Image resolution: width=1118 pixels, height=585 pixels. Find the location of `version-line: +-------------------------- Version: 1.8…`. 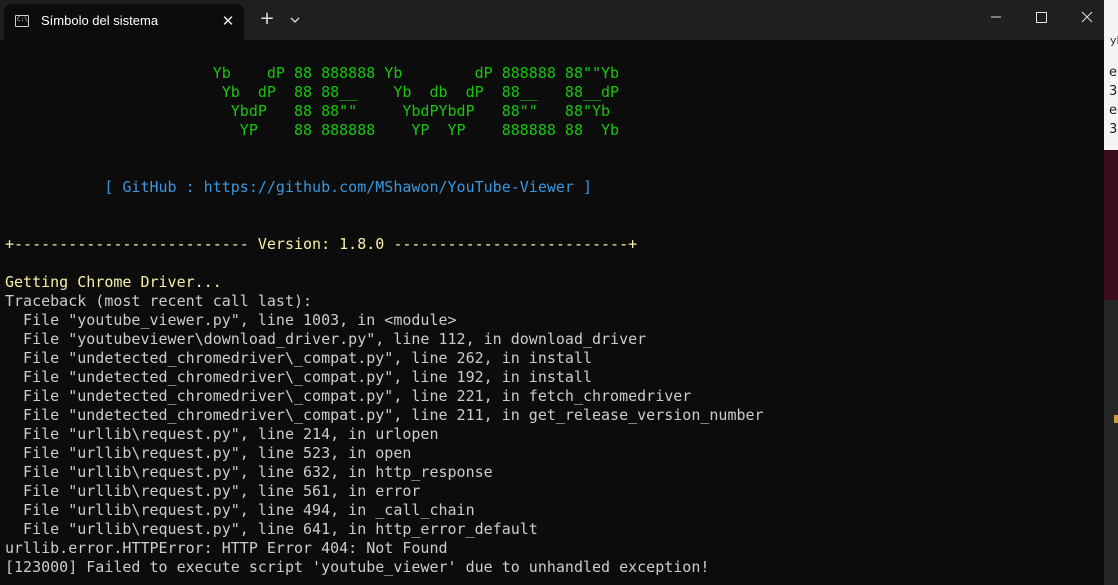

version-line: +-------------------------- Version: 1.8… is located at coordinates (321, 244).